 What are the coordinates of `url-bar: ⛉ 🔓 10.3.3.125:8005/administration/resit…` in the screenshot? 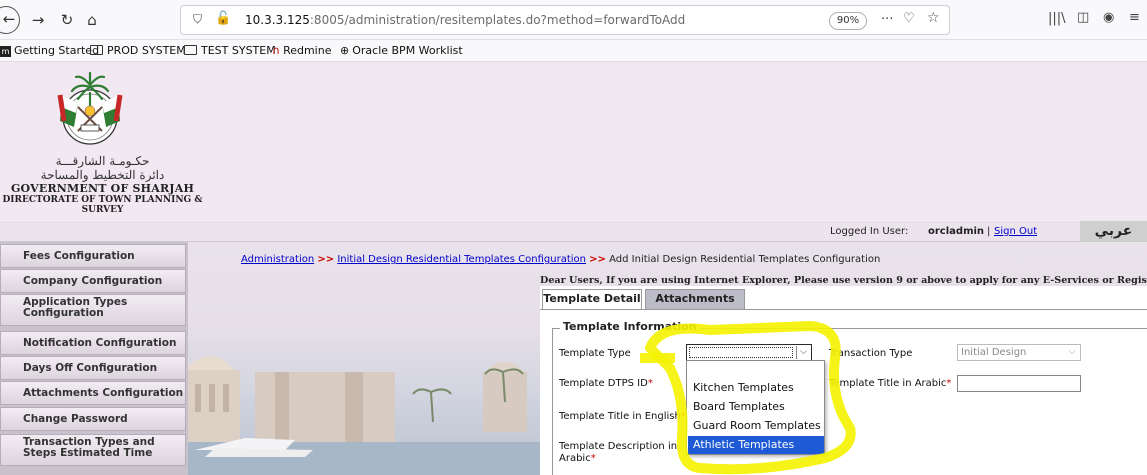 It's located at (565, 20).